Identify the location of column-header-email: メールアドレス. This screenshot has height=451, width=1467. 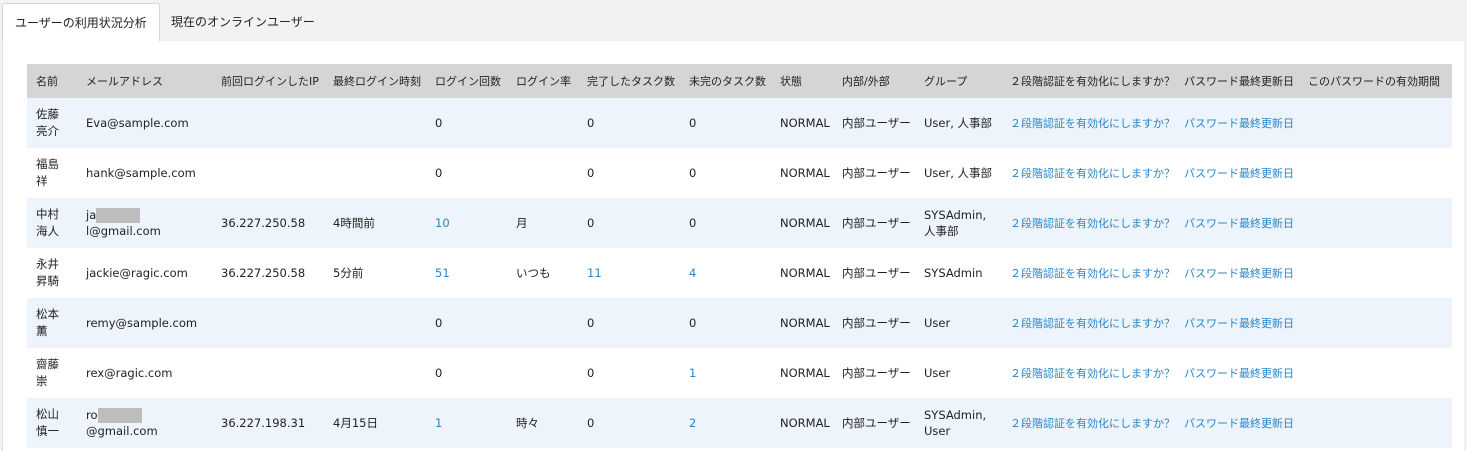
(144, 81).